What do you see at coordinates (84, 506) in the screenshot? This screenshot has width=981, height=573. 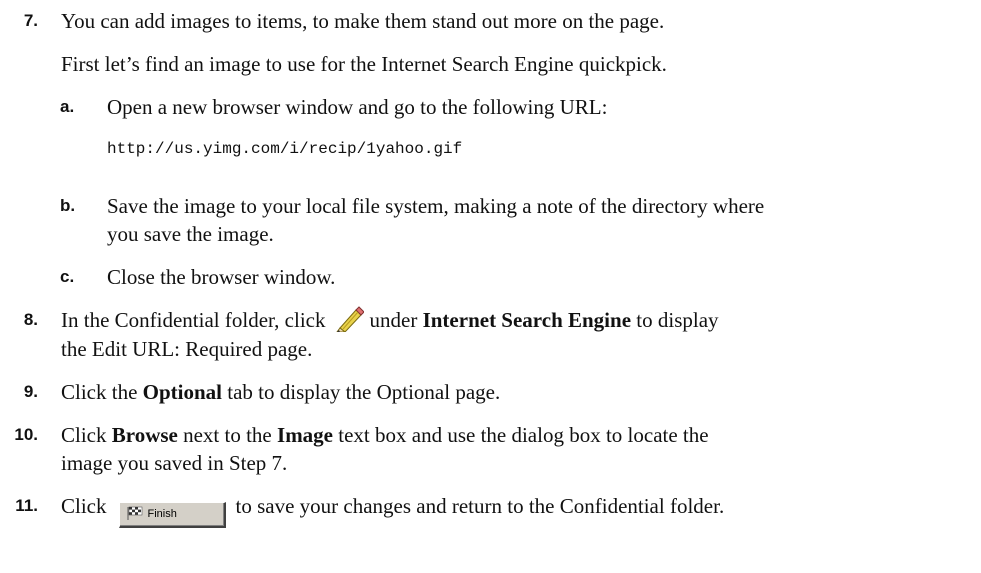 I see `step-11-text-pre: Click` at bounding box center [84, 506].